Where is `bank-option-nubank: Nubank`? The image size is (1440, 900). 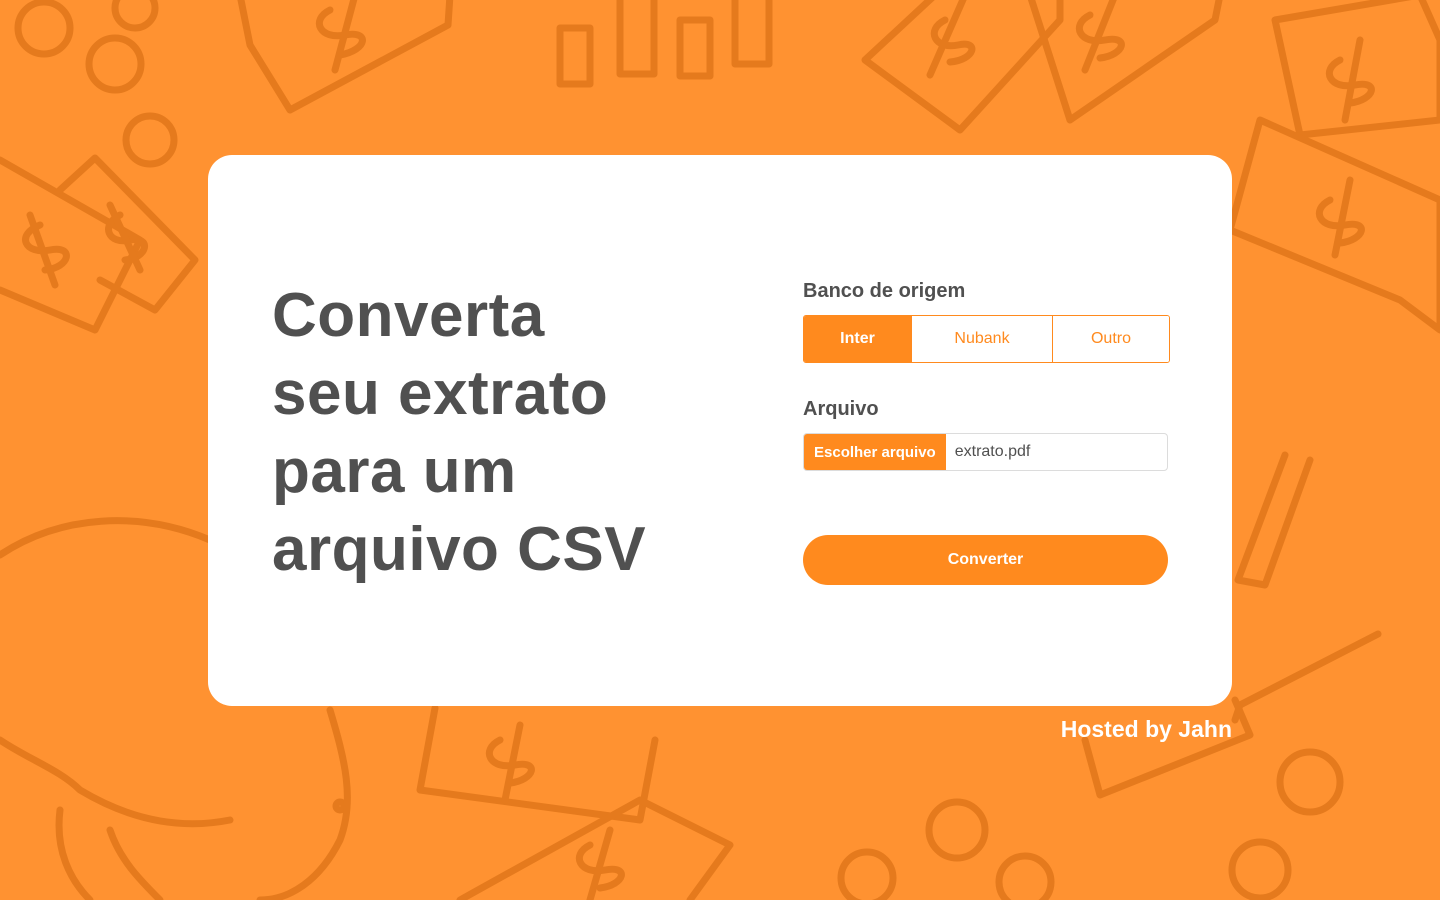
bank-option-nubank: Nubank is located at coordinates (981, 339).